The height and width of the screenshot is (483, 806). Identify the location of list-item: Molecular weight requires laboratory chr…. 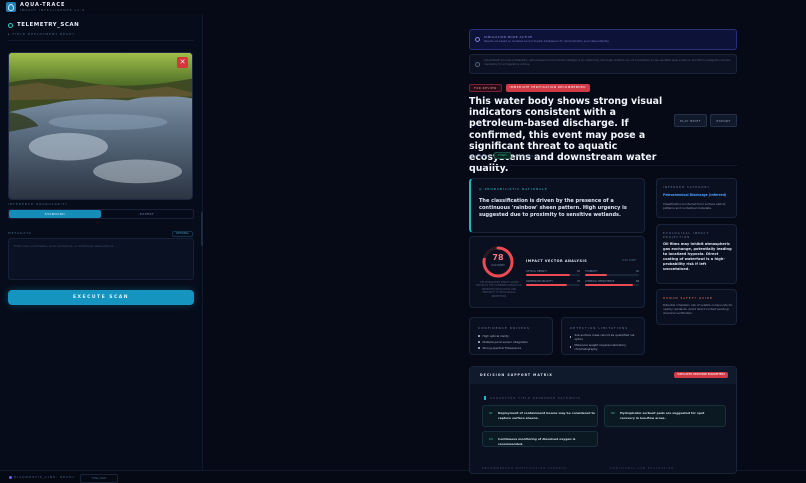
(606, 347).